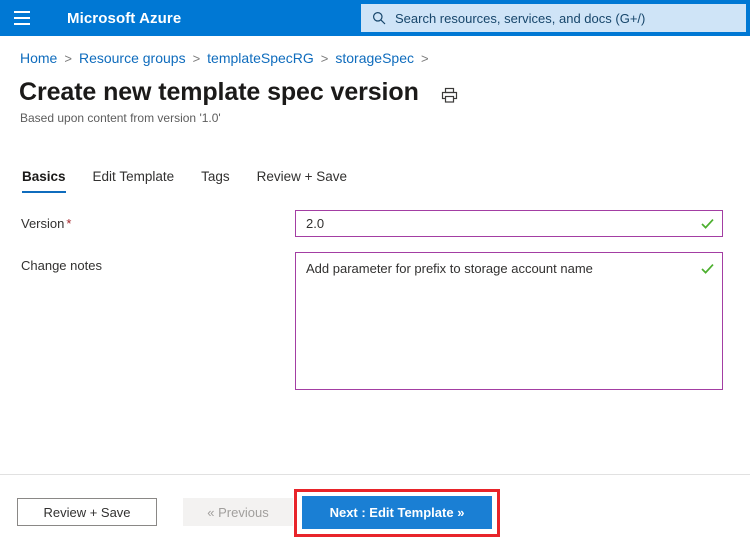 The height and width of the screenshot is (544, 750). What do you see at coordinates (43, 223) in the screenshot?
I see `version-label-text: Version` at bounding box center [43, 223].